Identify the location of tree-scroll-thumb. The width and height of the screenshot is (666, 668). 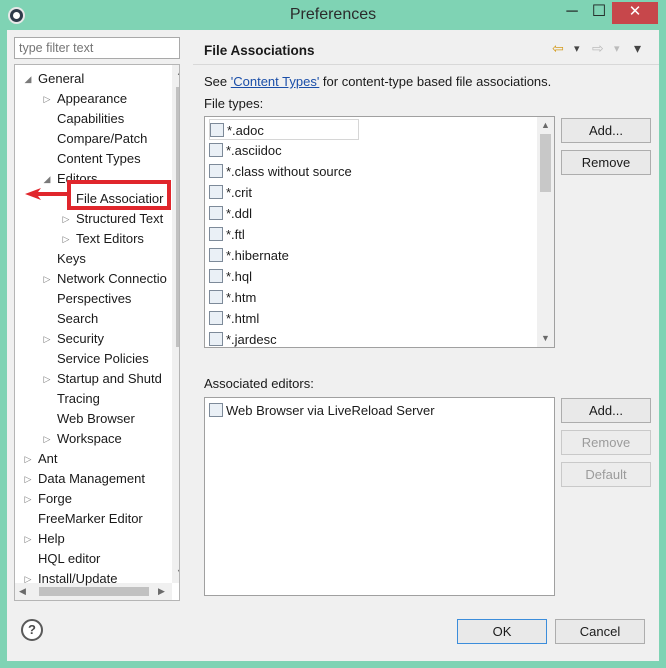
(177, 217).